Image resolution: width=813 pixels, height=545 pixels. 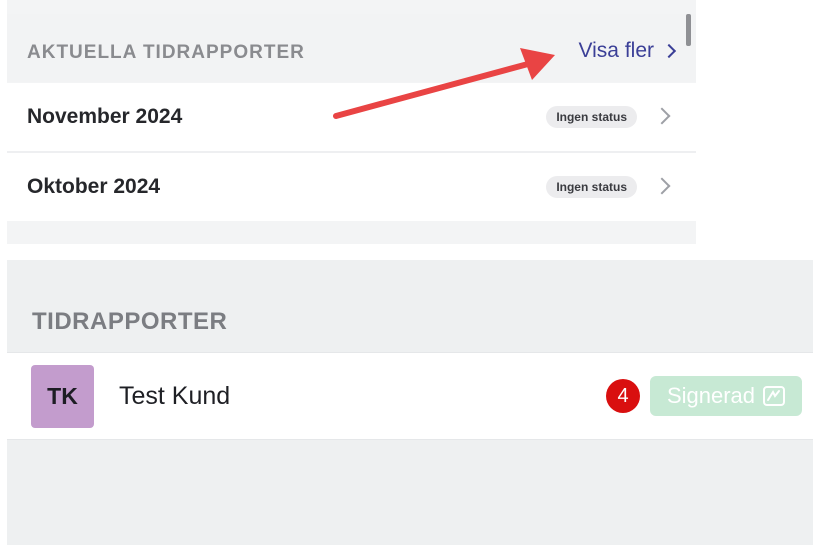 What do you see at coordinates (175, 396) in the screenshot?
I see `customer-name: Test Kund` at bounding box center [175, 396].